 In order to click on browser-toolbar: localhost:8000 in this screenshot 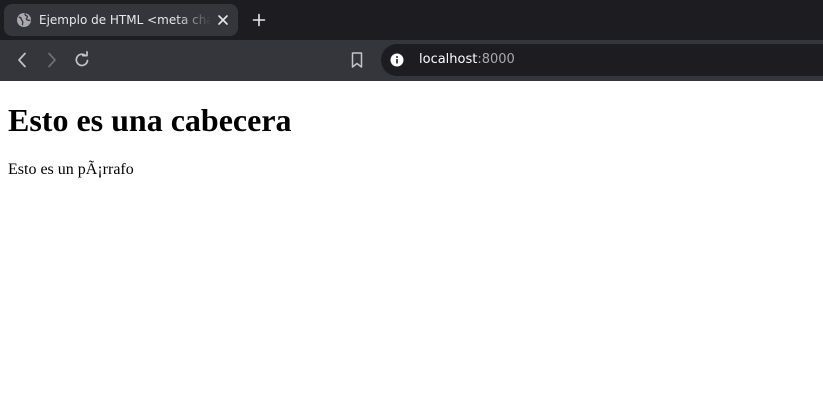, I will do `click(411, 60)`.